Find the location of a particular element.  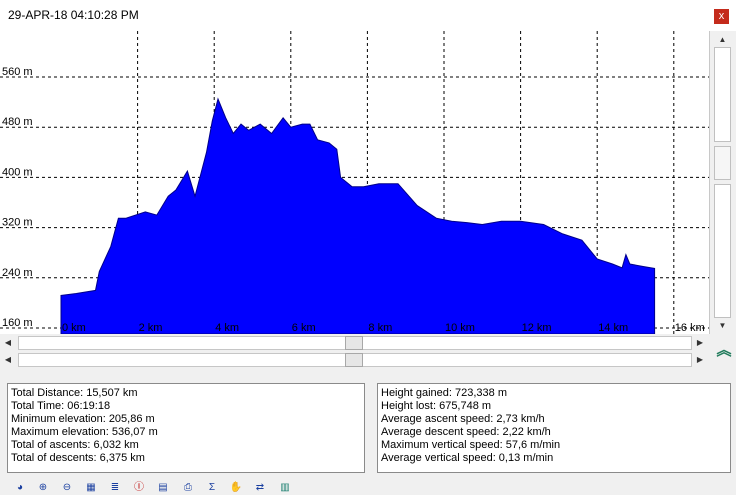

scroll-down-arrow-icon: ▼ is located at coordinates (722, 326).